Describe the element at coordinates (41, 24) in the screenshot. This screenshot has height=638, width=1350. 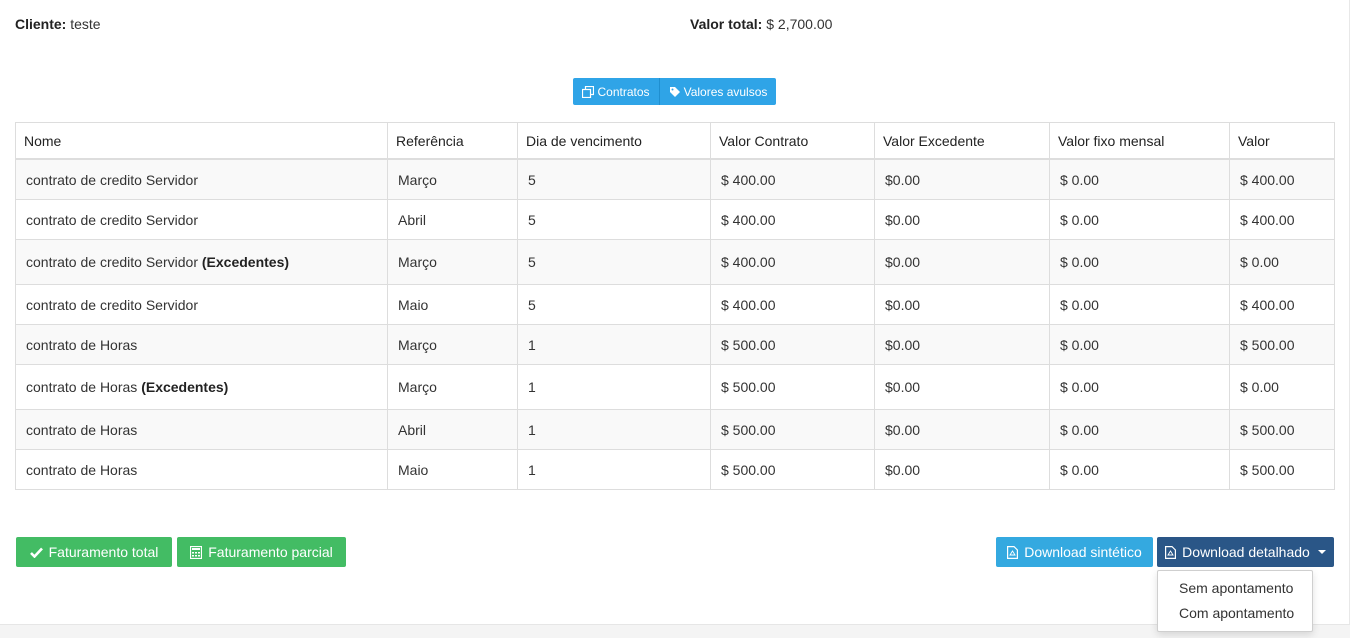
I see `client-label: Cliente:` at that location.